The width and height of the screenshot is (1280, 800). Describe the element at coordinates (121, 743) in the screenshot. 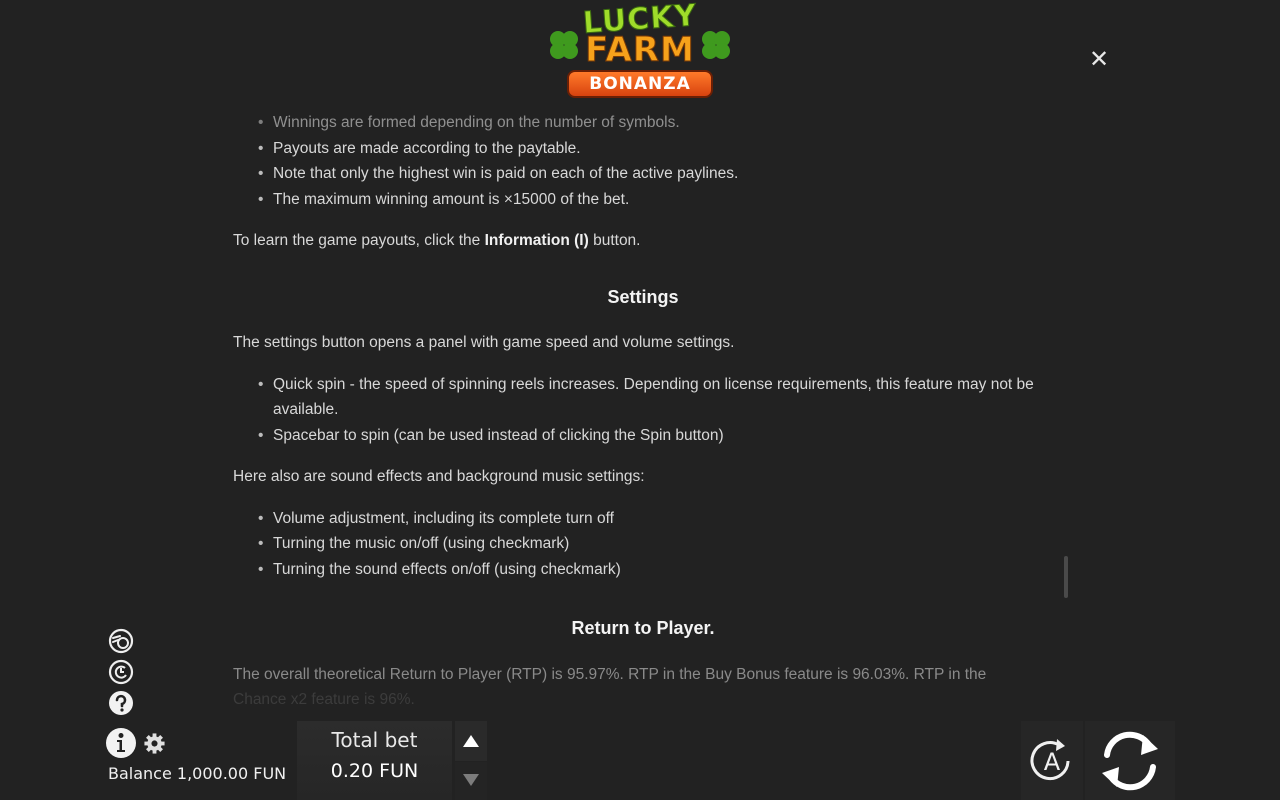

I see `info-icon` at that location.